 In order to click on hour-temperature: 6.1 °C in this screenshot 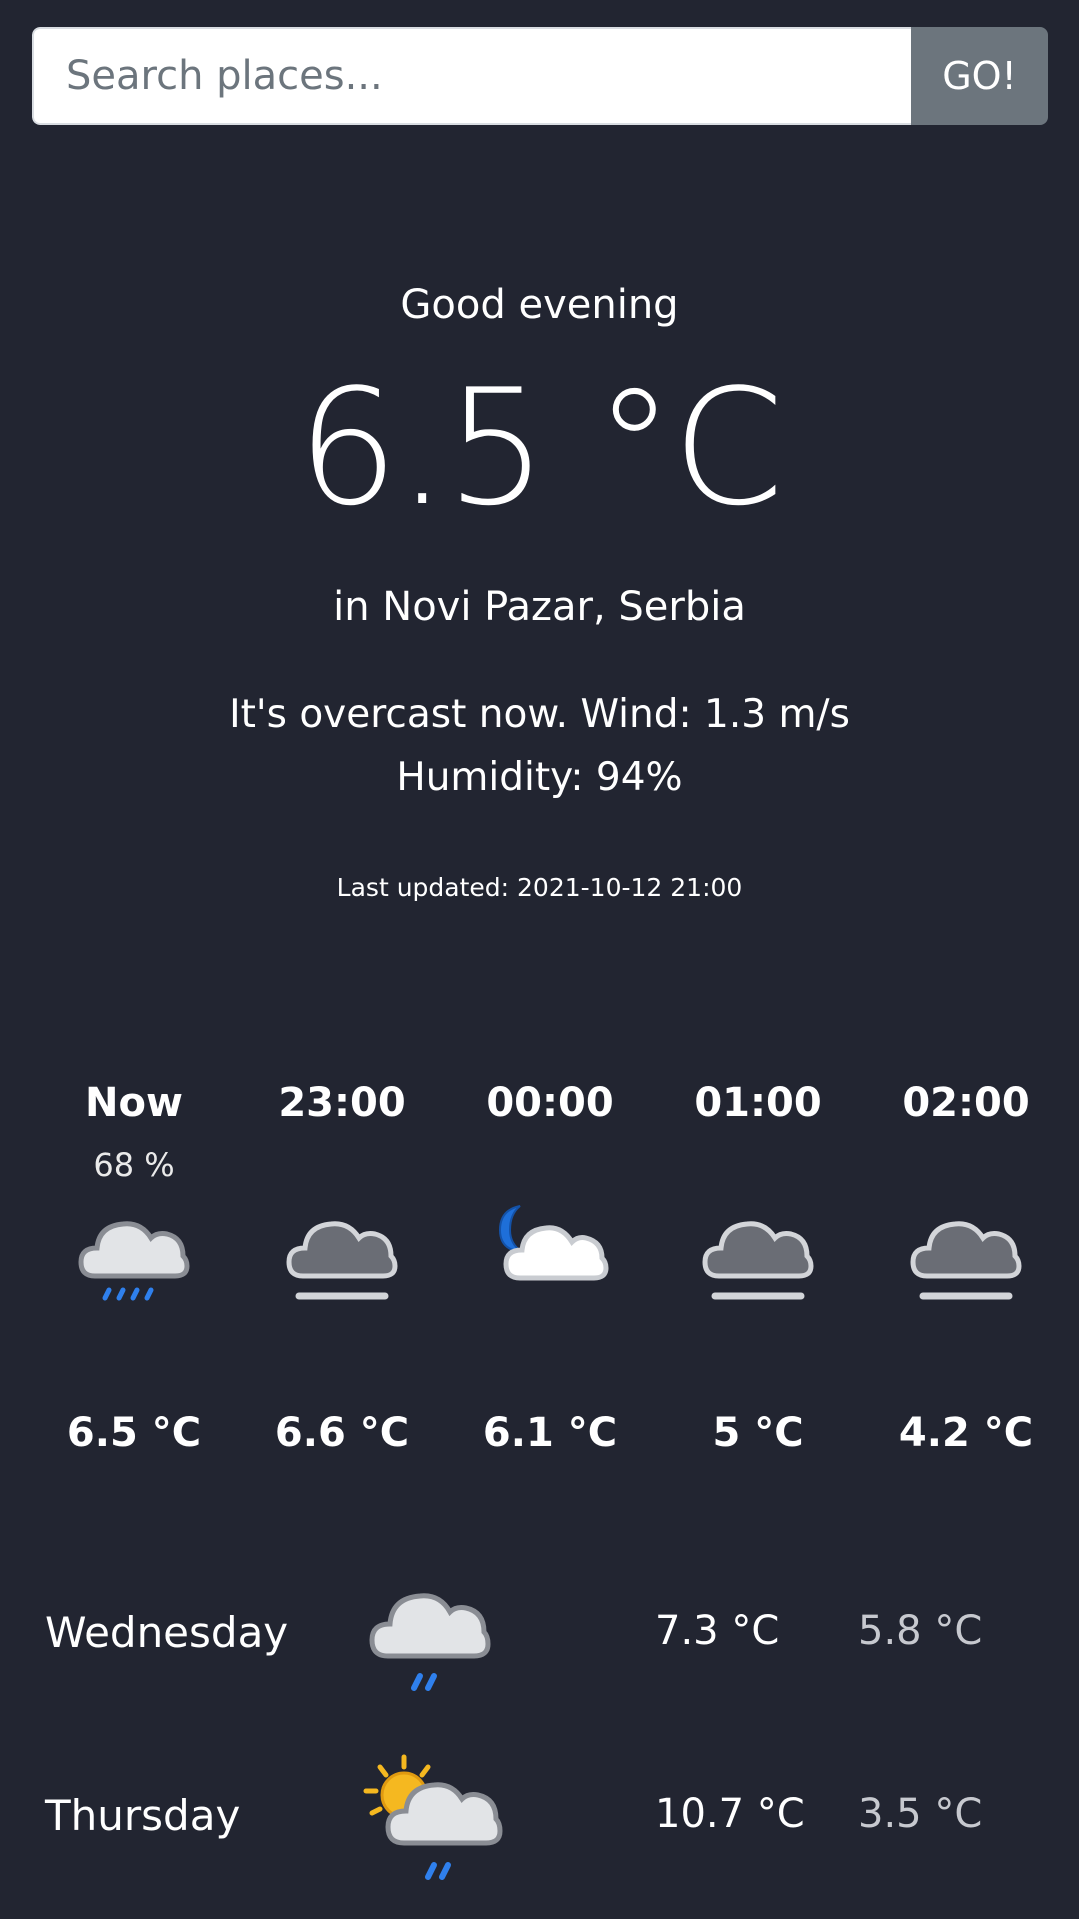, I will do `click(550, 1433)`.